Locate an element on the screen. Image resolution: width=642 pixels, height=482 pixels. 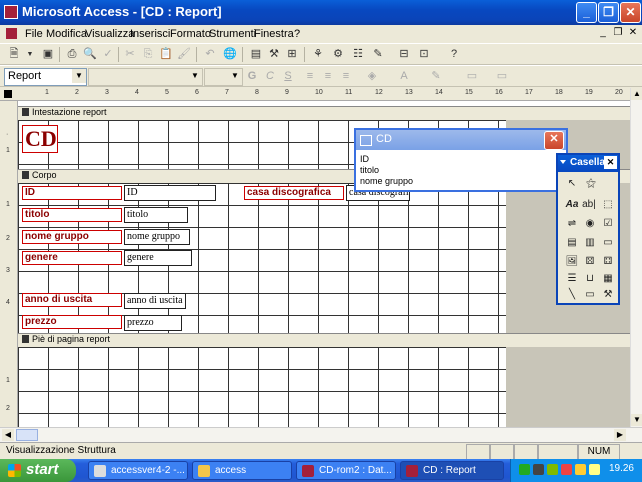
combo-box-icon: ▤ is located at coordinates (572, 243).